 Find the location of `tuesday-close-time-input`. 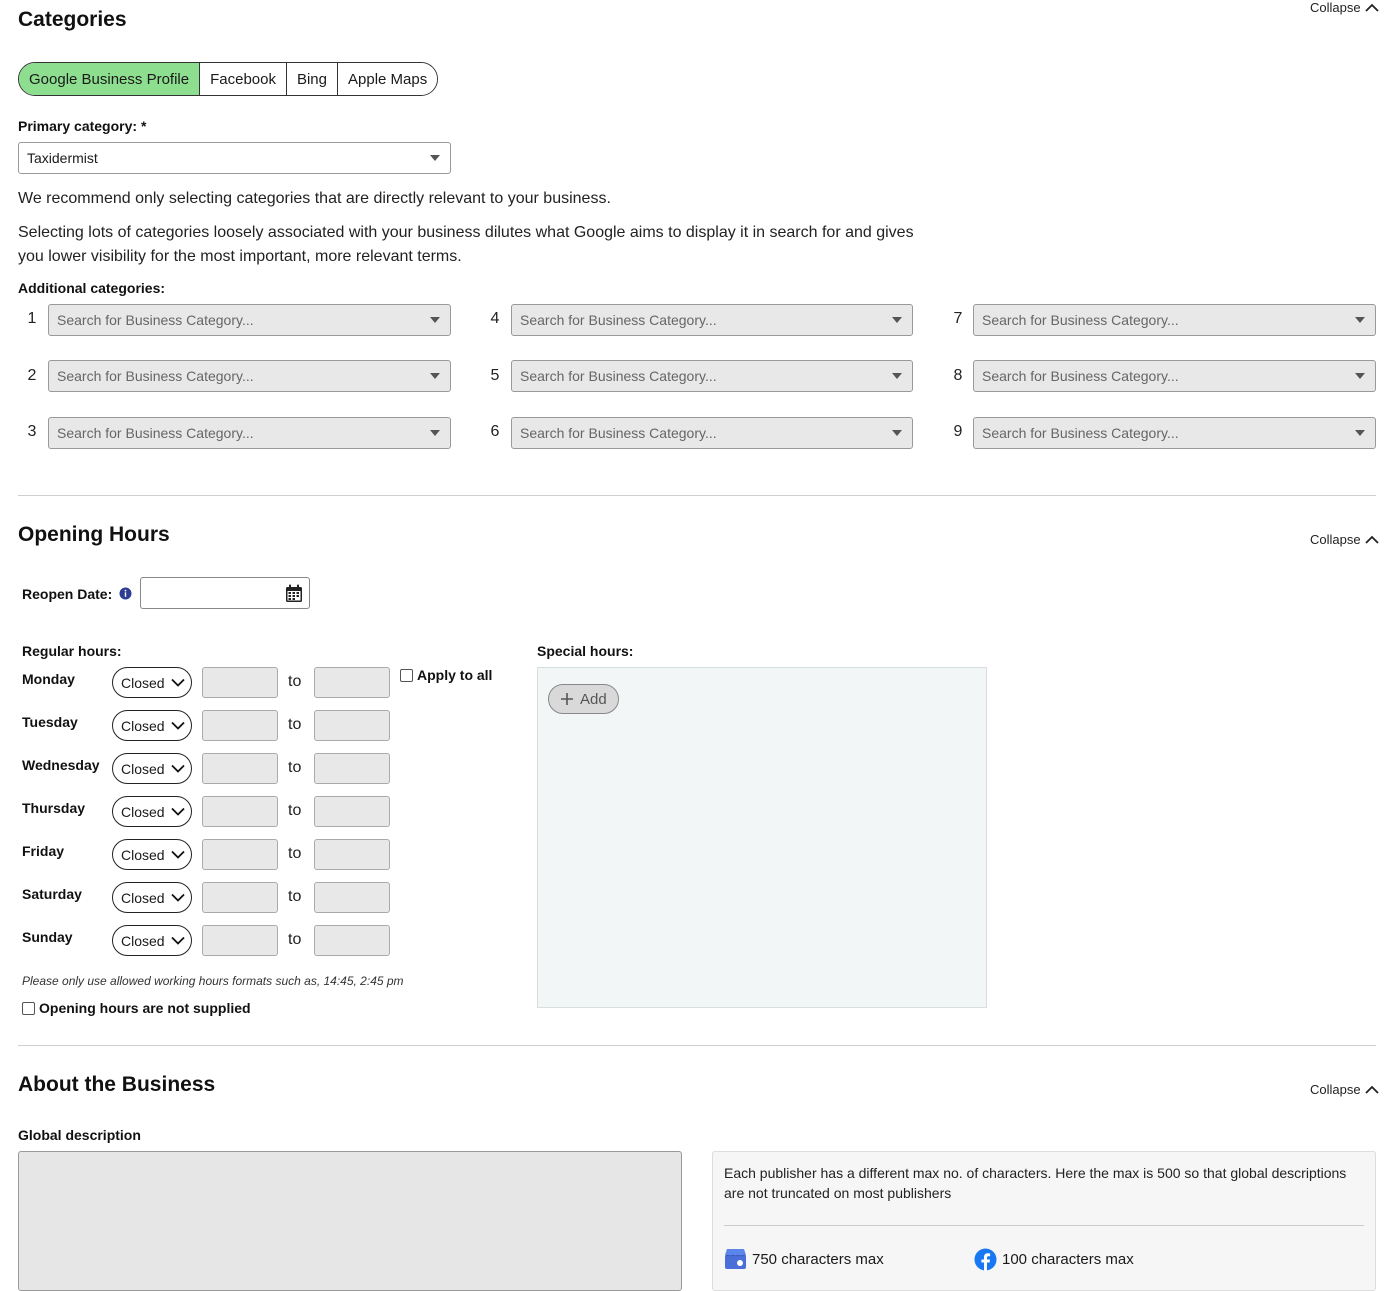

tuesday-close-time-input is located at coordinates (352, 725).